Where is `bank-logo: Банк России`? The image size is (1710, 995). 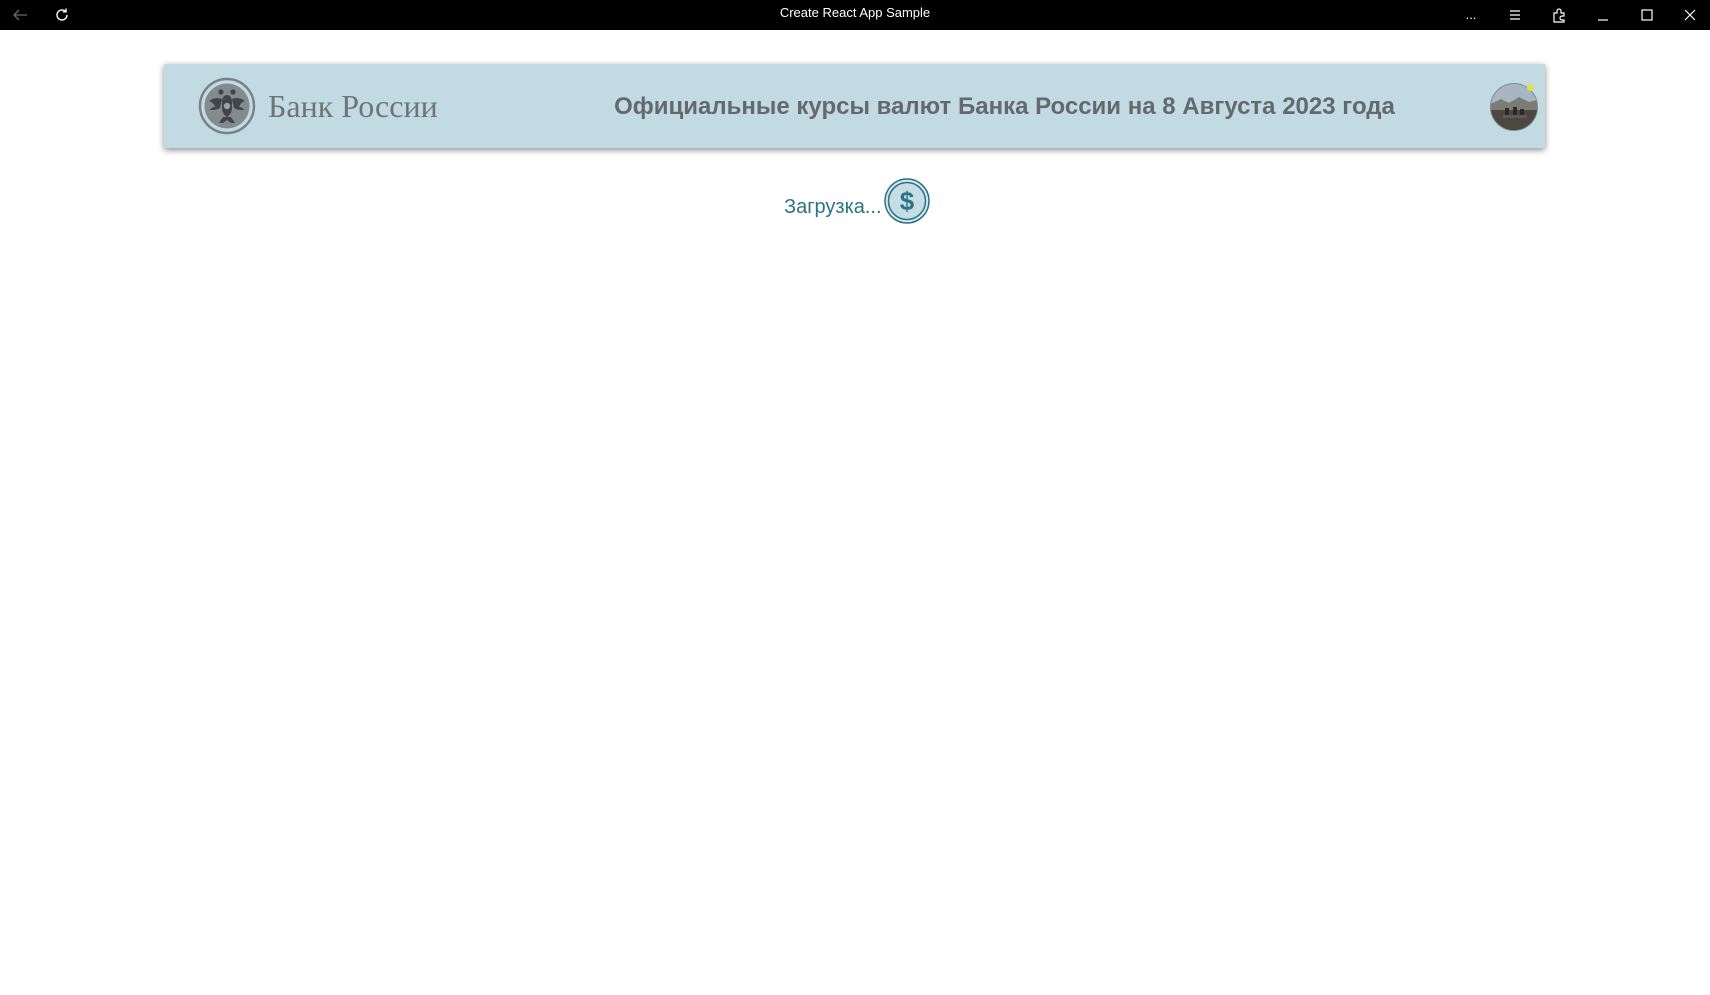
bank-logo: Банк России is located at coordinates (318, 106).